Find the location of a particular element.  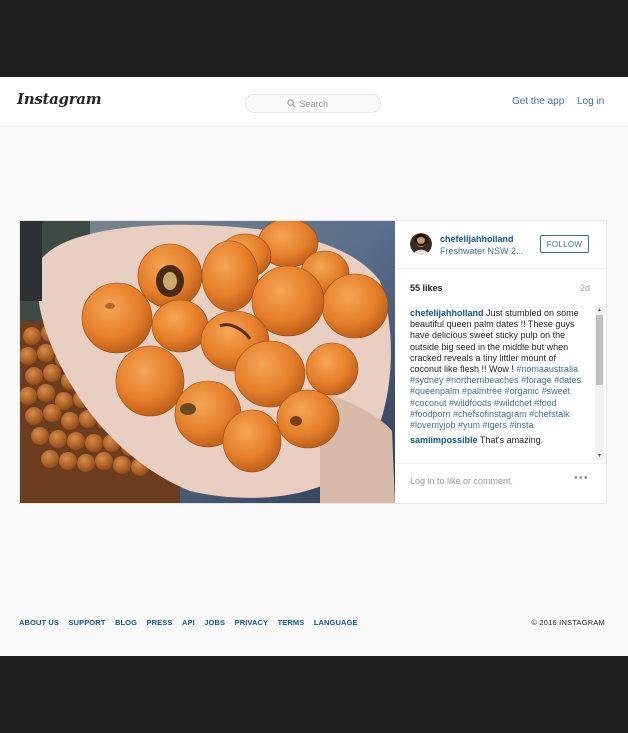

footer-link-about-us: ABOUT US is located at coordinates (39, 622).